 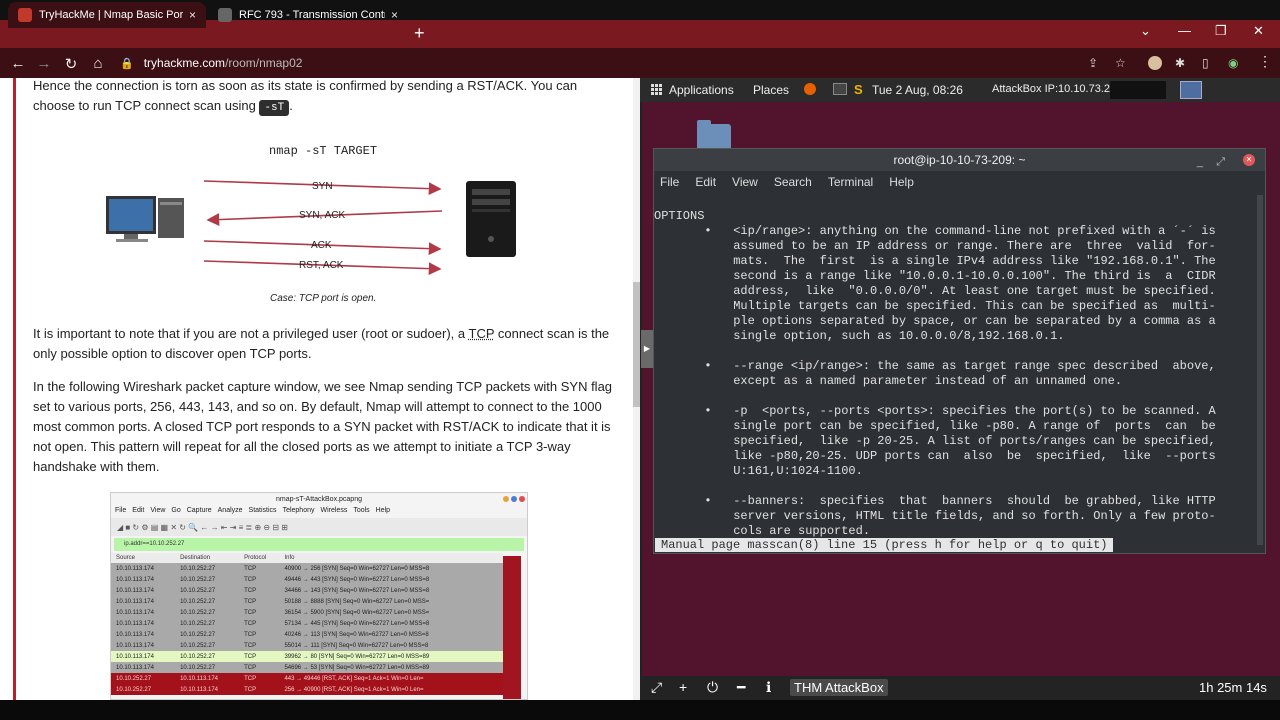 What do you see at coordinates (262, 510) in the screenshot?
I see `wireshark-menu-item: Statistics` at bounding box center [262, 510].